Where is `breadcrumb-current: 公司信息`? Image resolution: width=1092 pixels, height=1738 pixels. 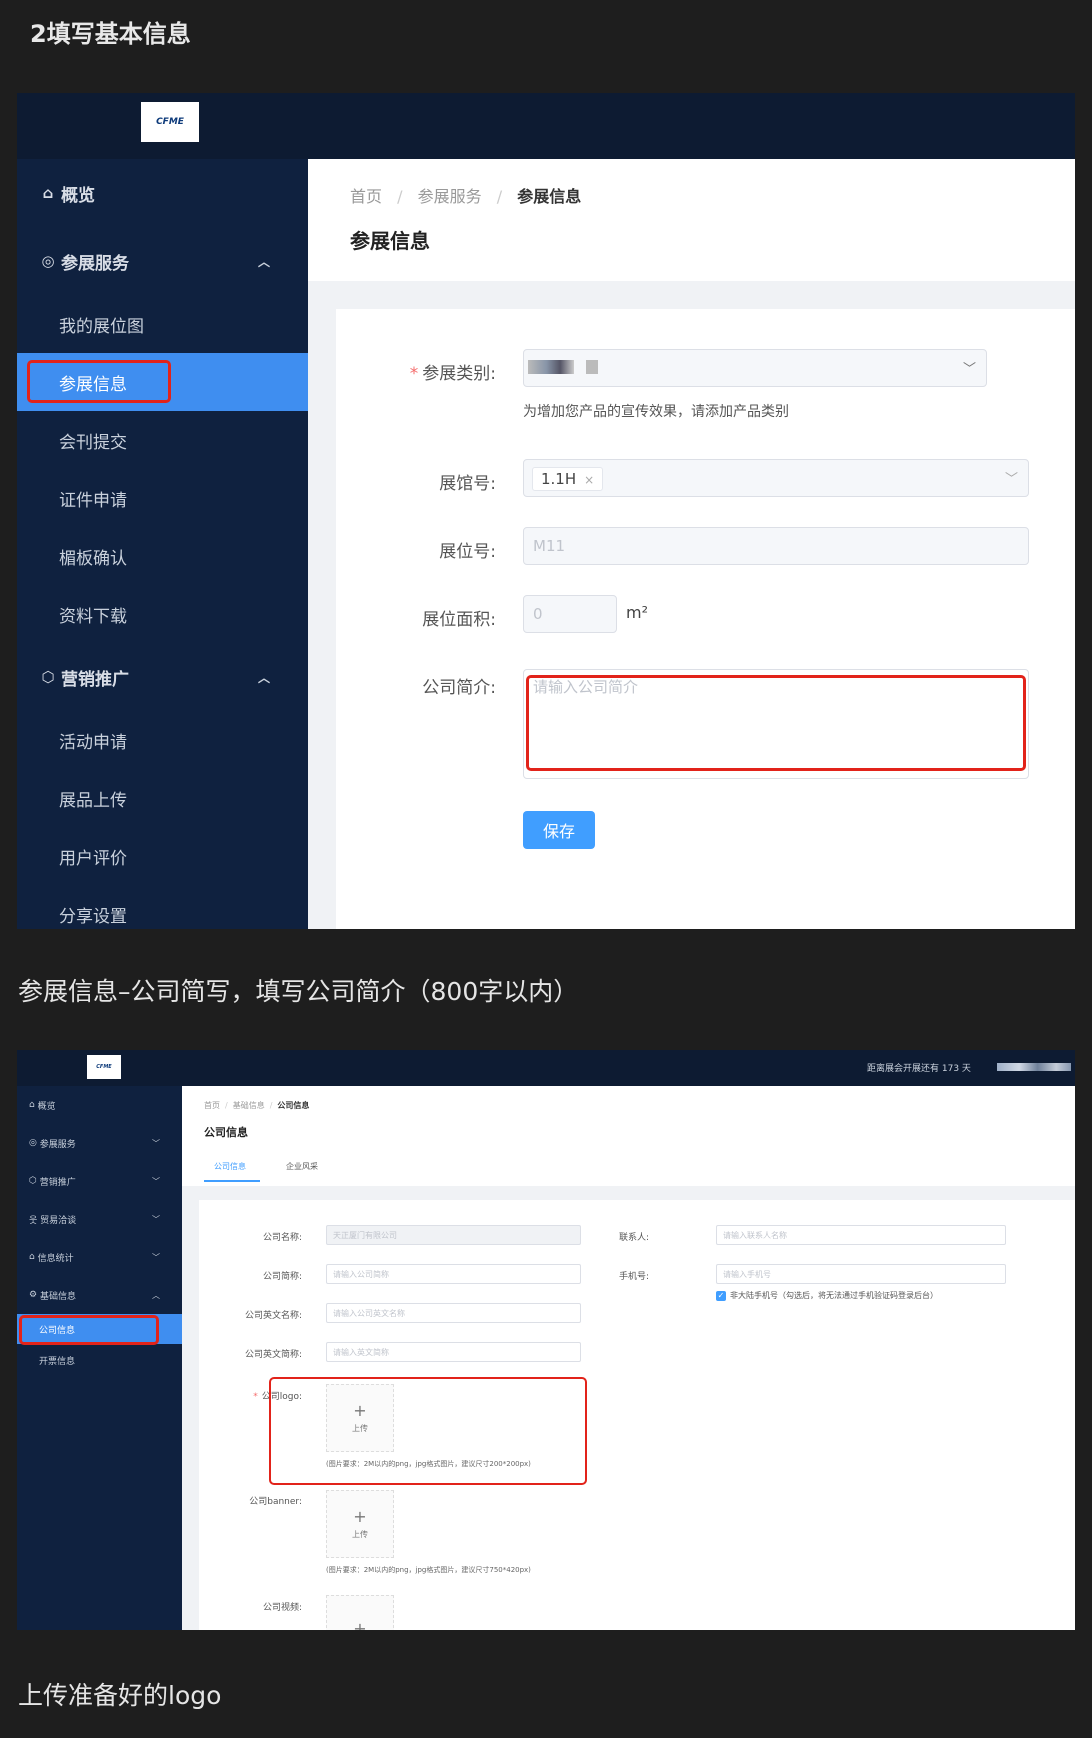 breadcrumb-current: 公司信息 is located at coordinates (293, 1105).